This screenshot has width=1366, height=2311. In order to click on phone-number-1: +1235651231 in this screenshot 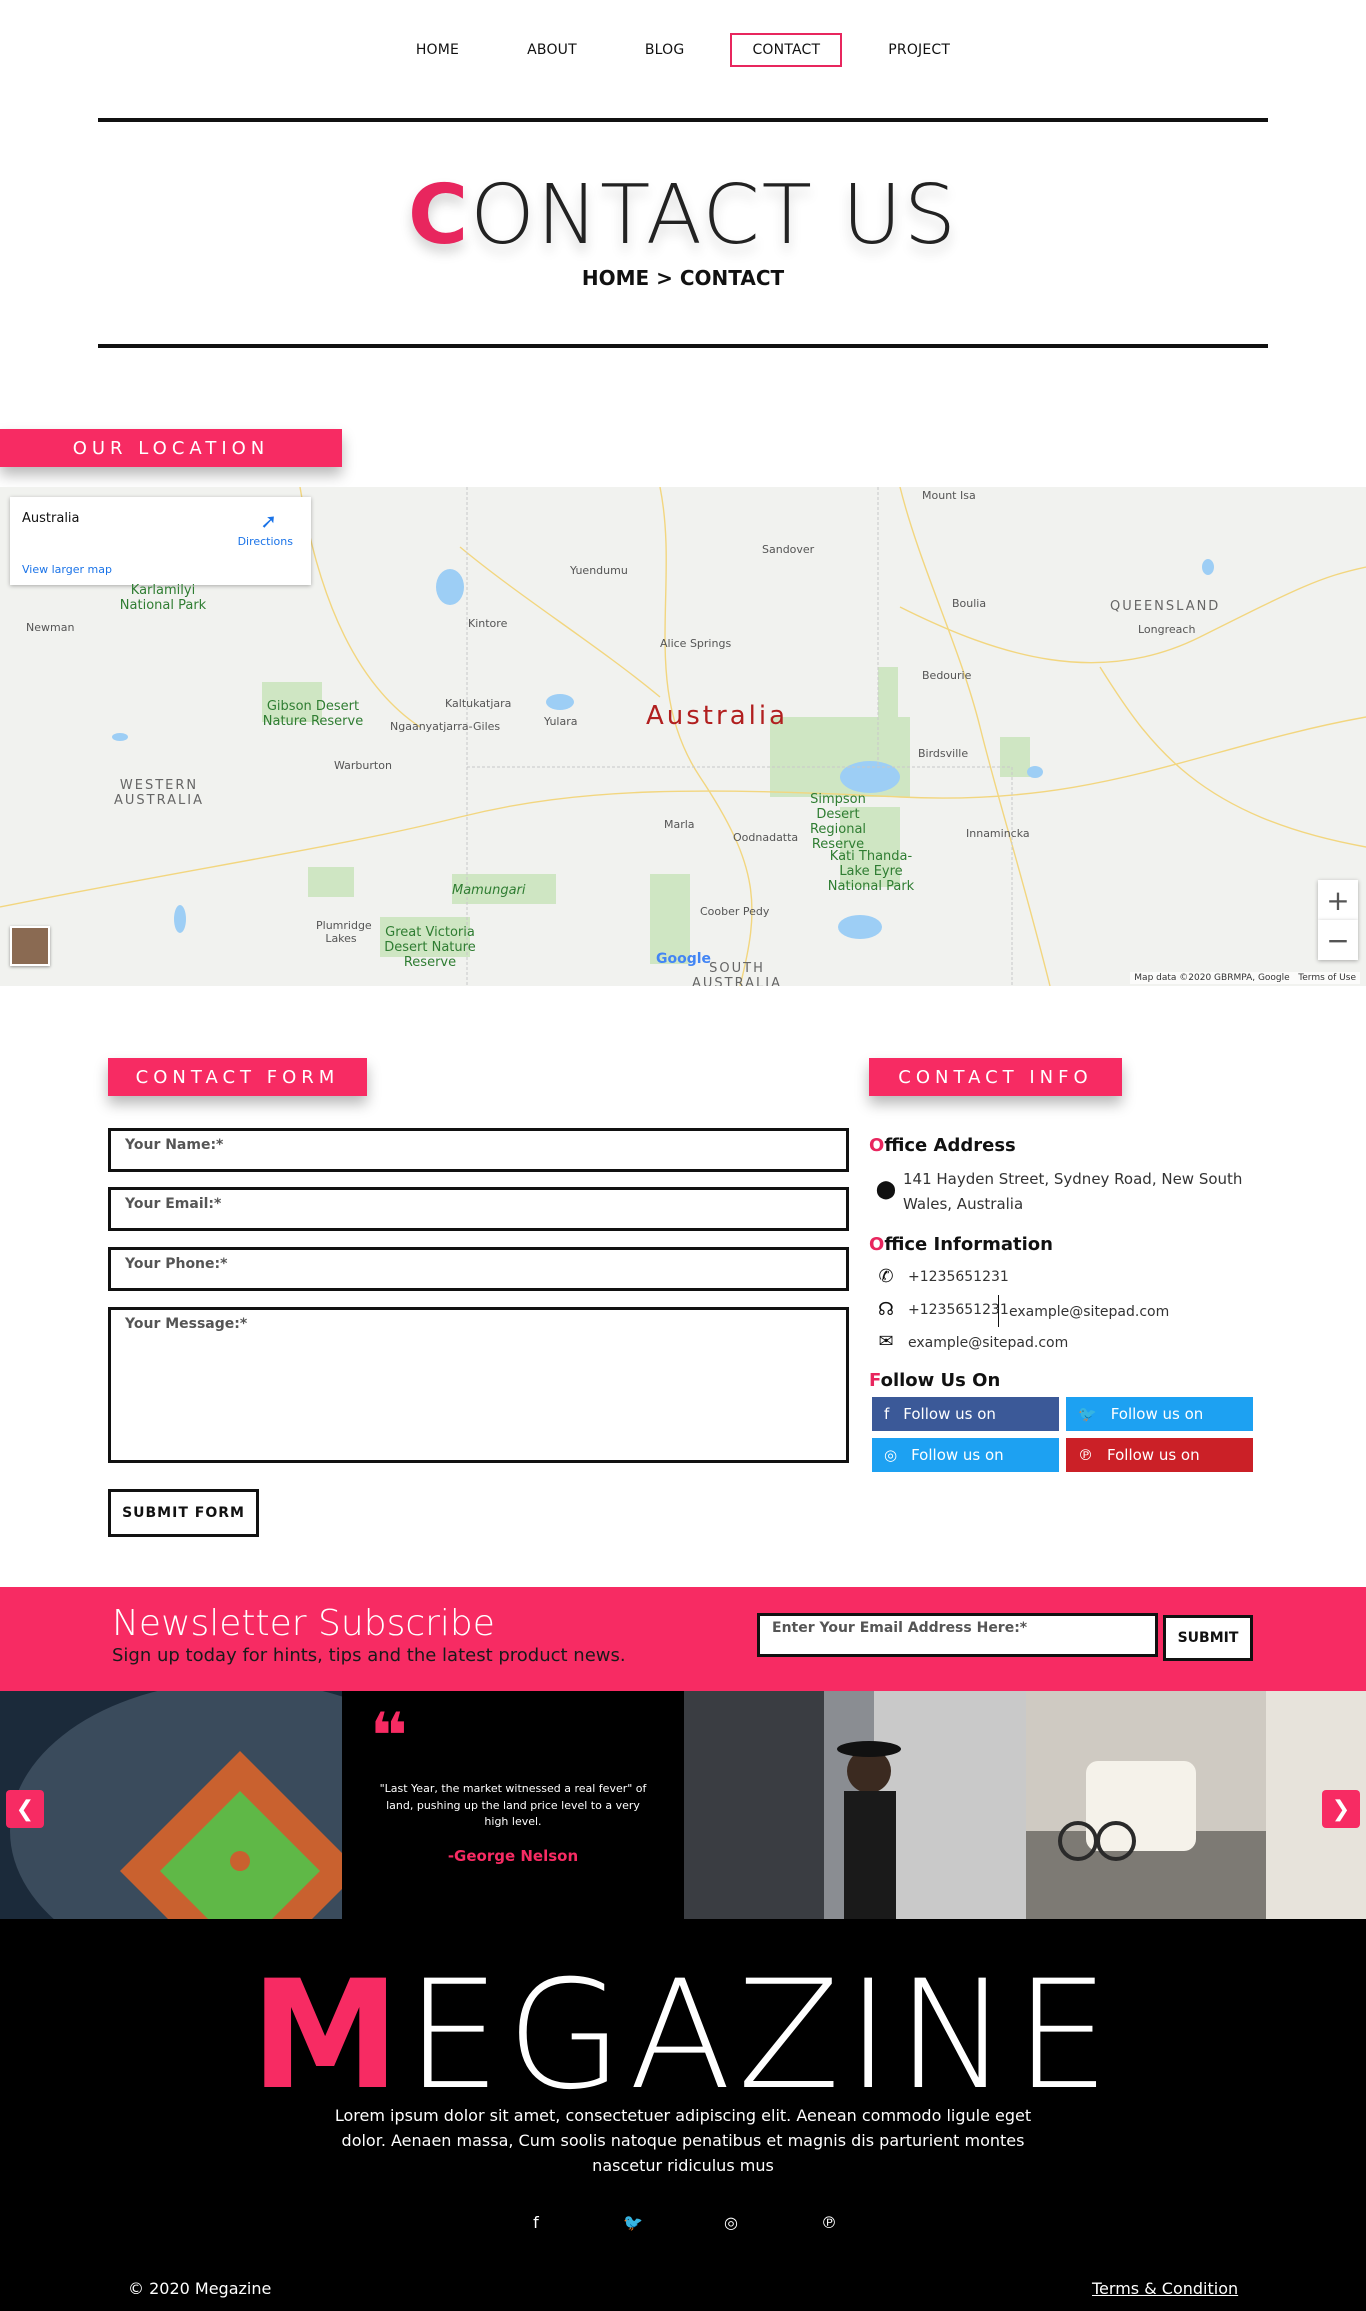, I will do `click(958, 1277)`.